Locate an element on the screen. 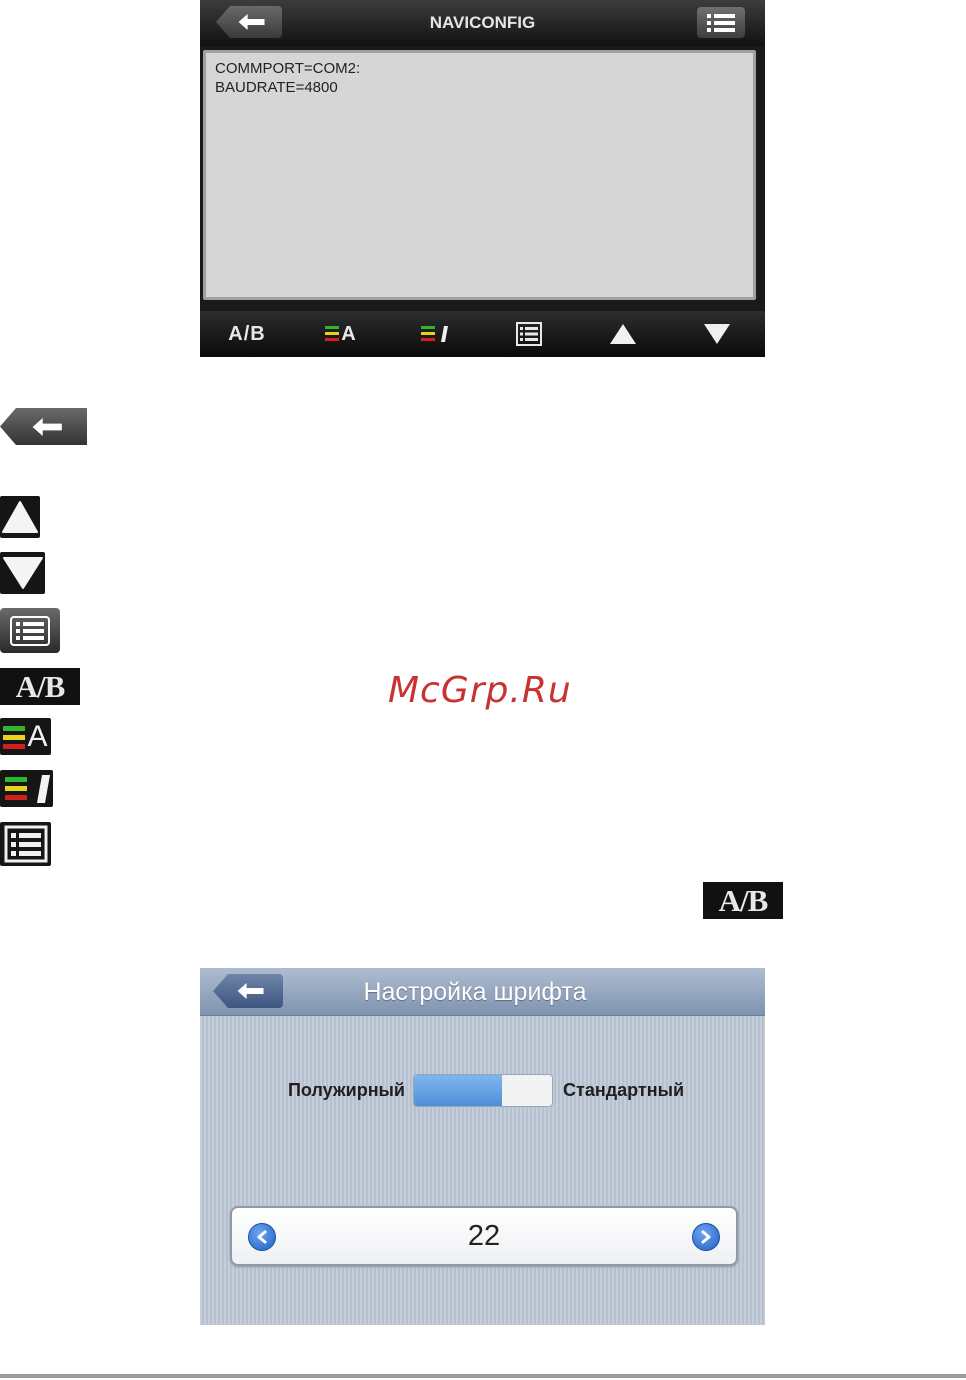 Image resolution: width=966 pixels, height=1380 pixels. legend-list is located at coordinates (25, 844).